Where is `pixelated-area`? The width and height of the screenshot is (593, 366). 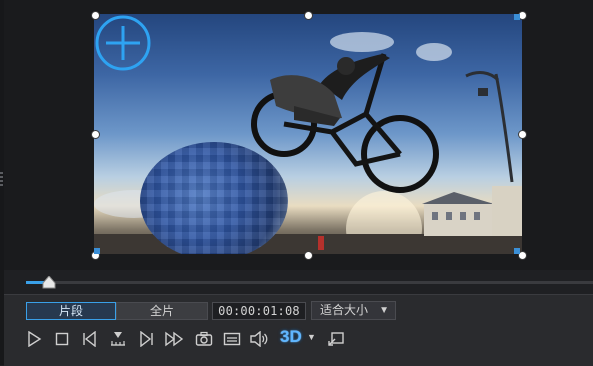
pixelated-area is located at coordinates (214, 198).